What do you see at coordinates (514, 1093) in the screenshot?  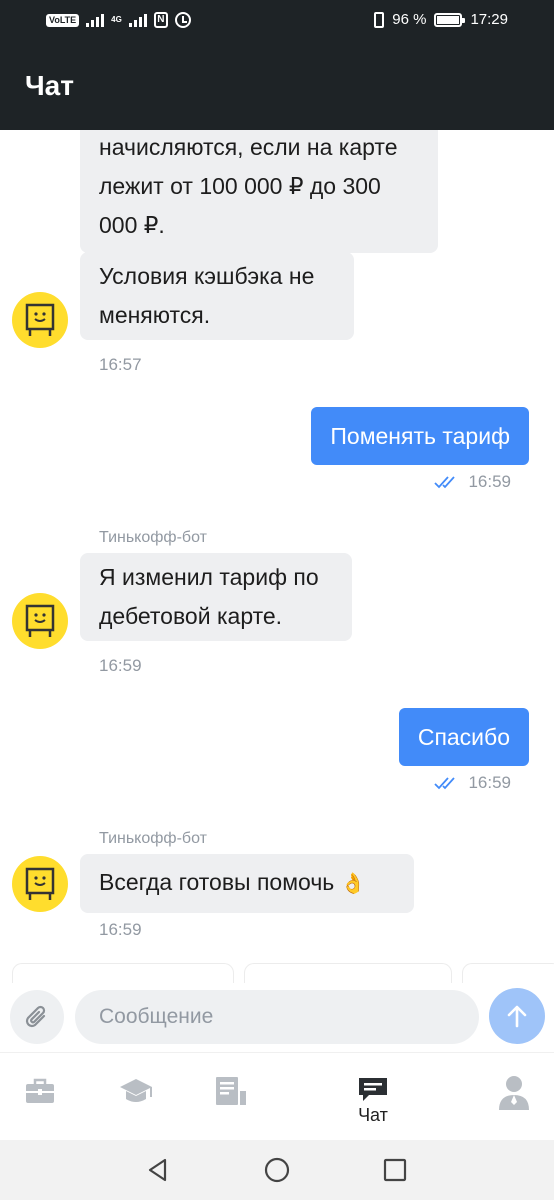 I see `profile-icon` at bounding box center [514, 1093].